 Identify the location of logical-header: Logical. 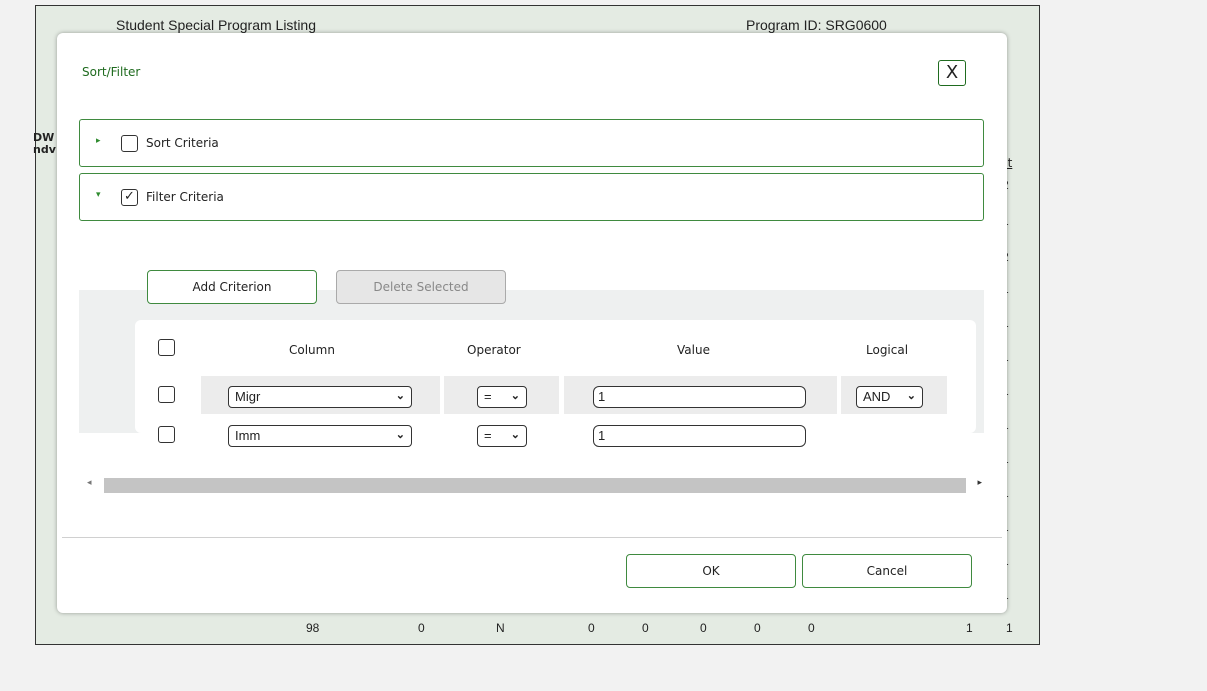
(887, 350).